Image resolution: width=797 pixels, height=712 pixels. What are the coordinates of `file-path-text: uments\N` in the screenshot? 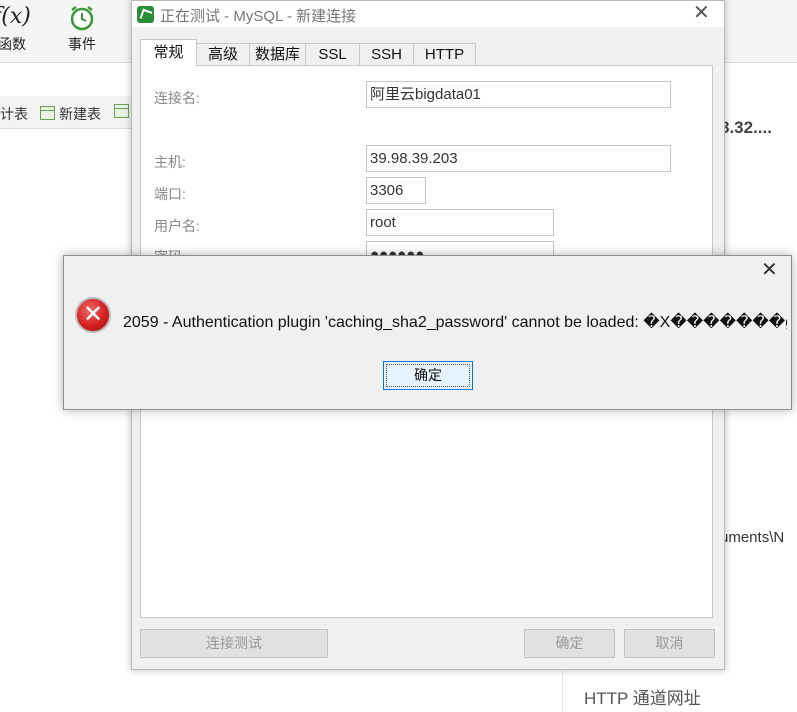 It's located at (752, 537).